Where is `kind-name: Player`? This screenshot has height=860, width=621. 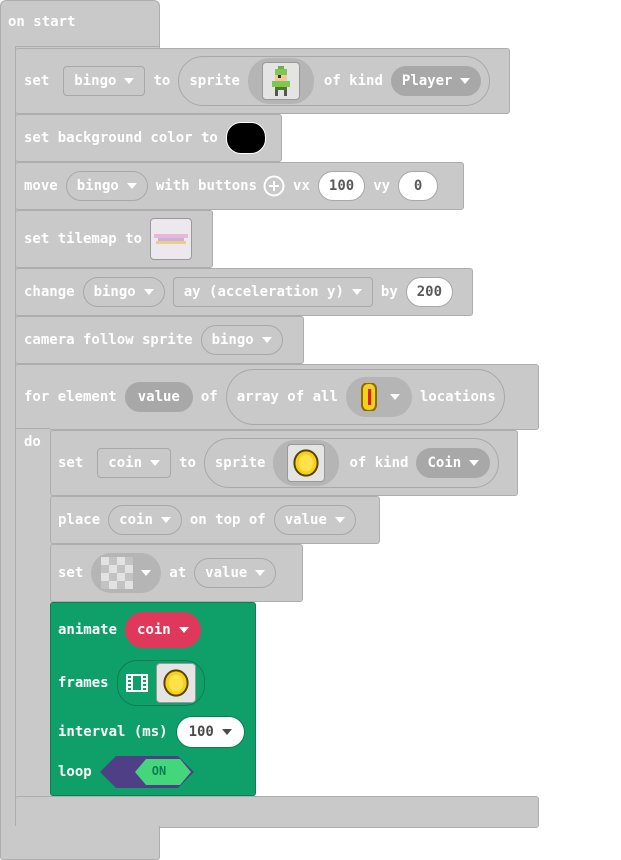 kind-name: Player is located at coordinates (427, 81).